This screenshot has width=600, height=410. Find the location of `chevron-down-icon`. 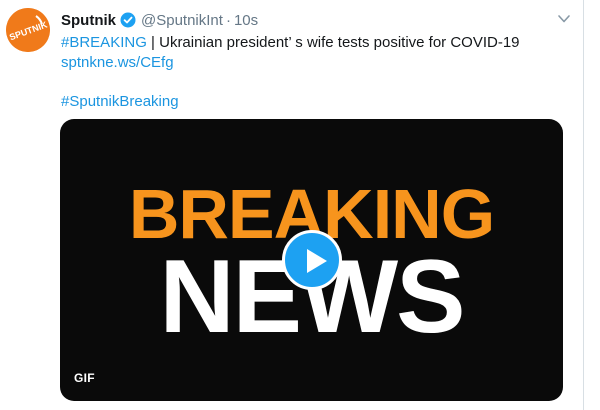

chevron-down-icon is located at coordinates (564, 19).